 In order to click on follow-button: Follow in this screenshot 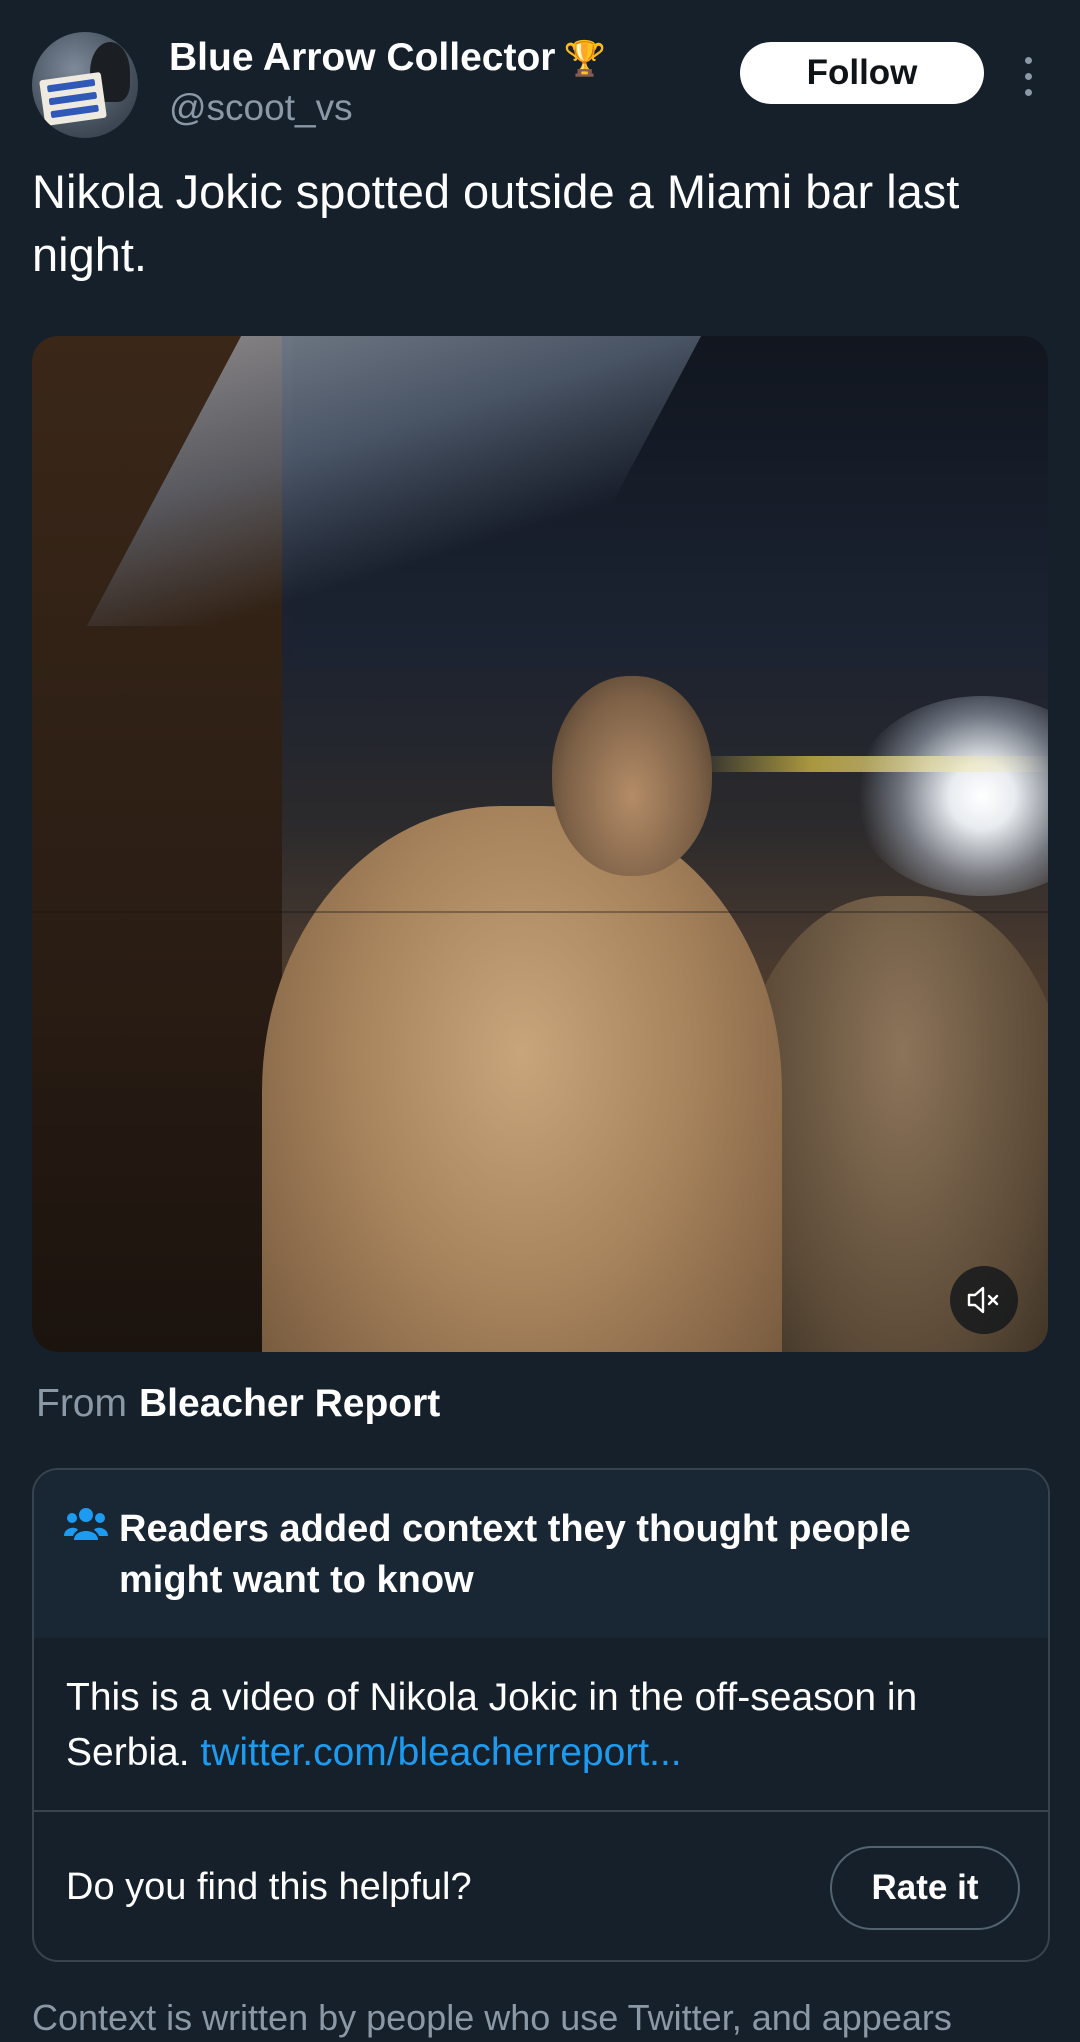, I will do `click(862, 73)`.